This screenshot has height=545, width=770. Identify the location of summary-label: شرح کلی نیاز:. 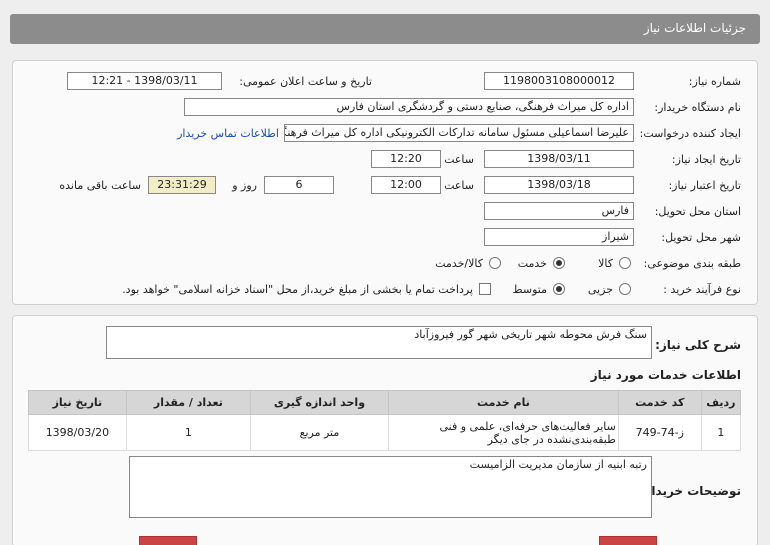
(698, 345).